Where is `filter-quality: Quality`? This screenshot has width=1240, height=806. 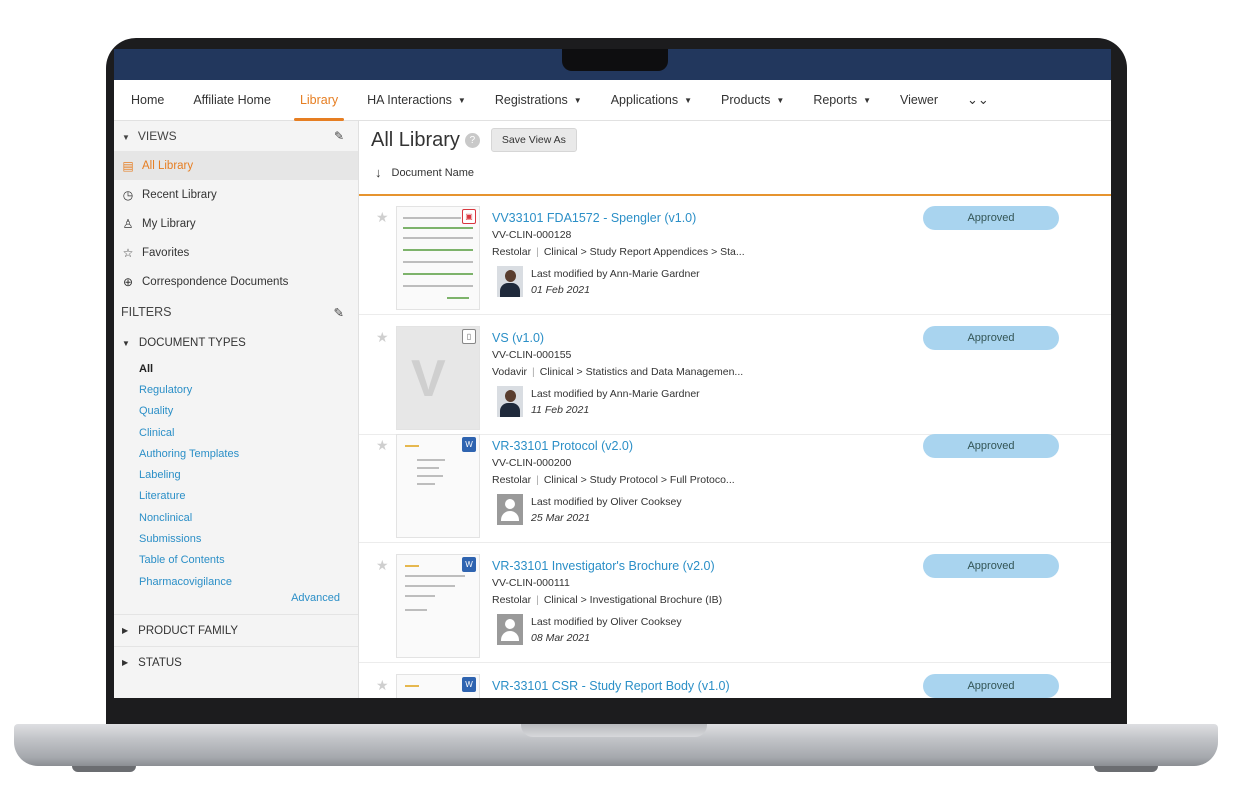
filter-quality: Quality is located at coordinates (236, 411).